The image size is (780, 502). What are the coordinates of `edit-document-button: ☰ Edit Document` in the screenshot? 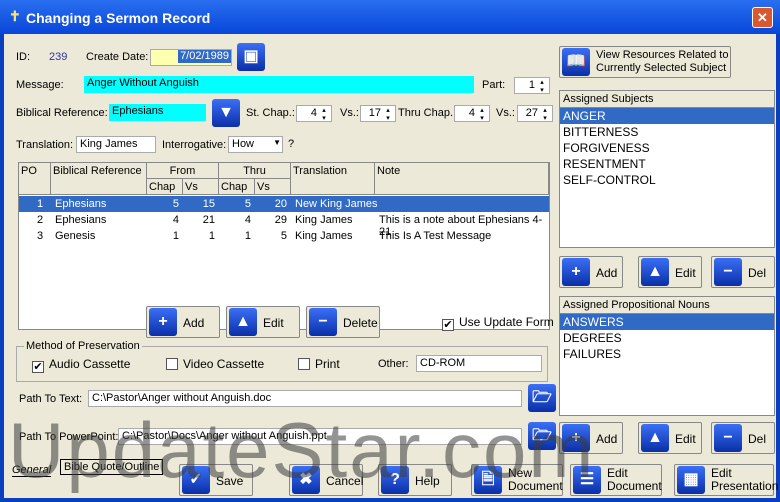 It's located at (616, 480).